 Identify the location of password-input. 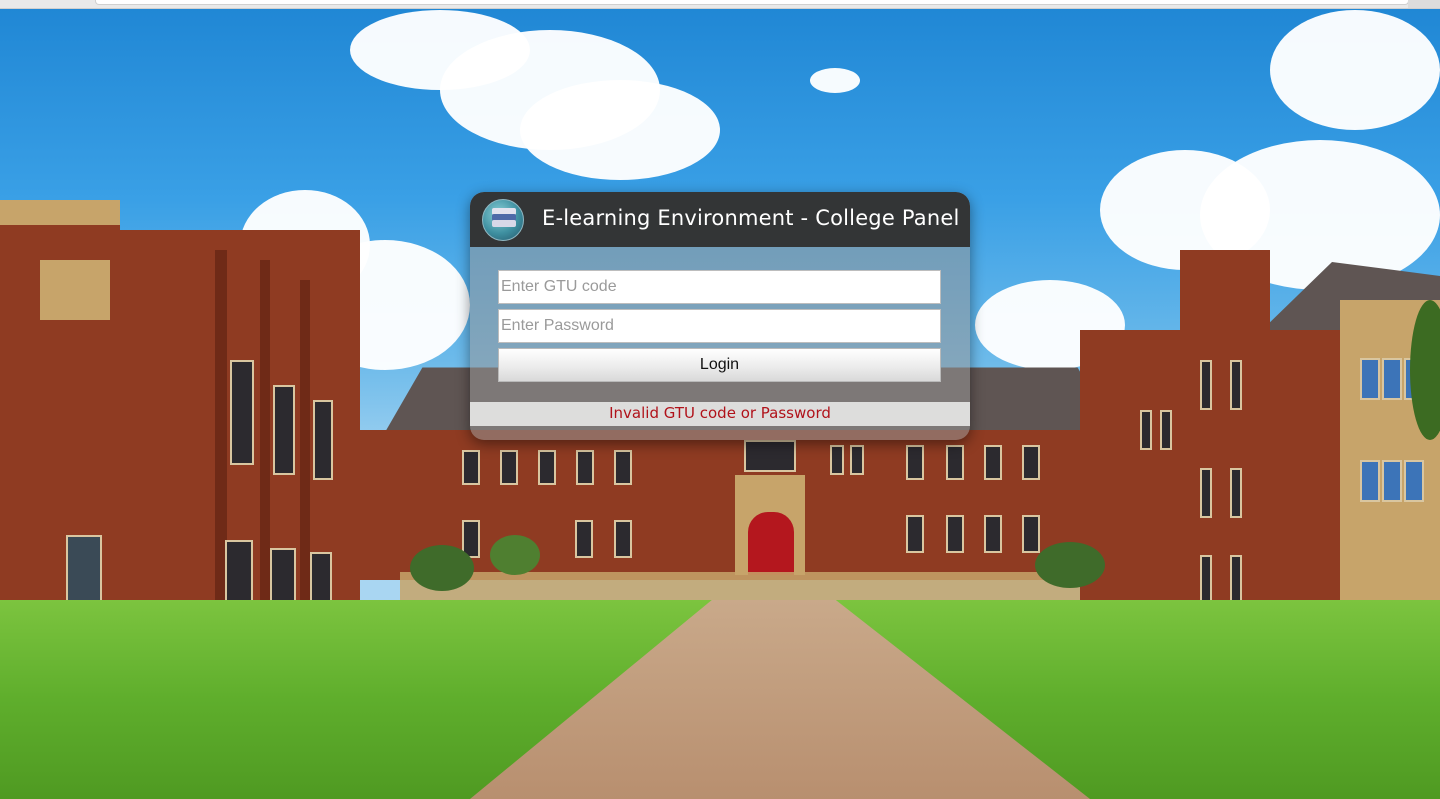
(719, 326).